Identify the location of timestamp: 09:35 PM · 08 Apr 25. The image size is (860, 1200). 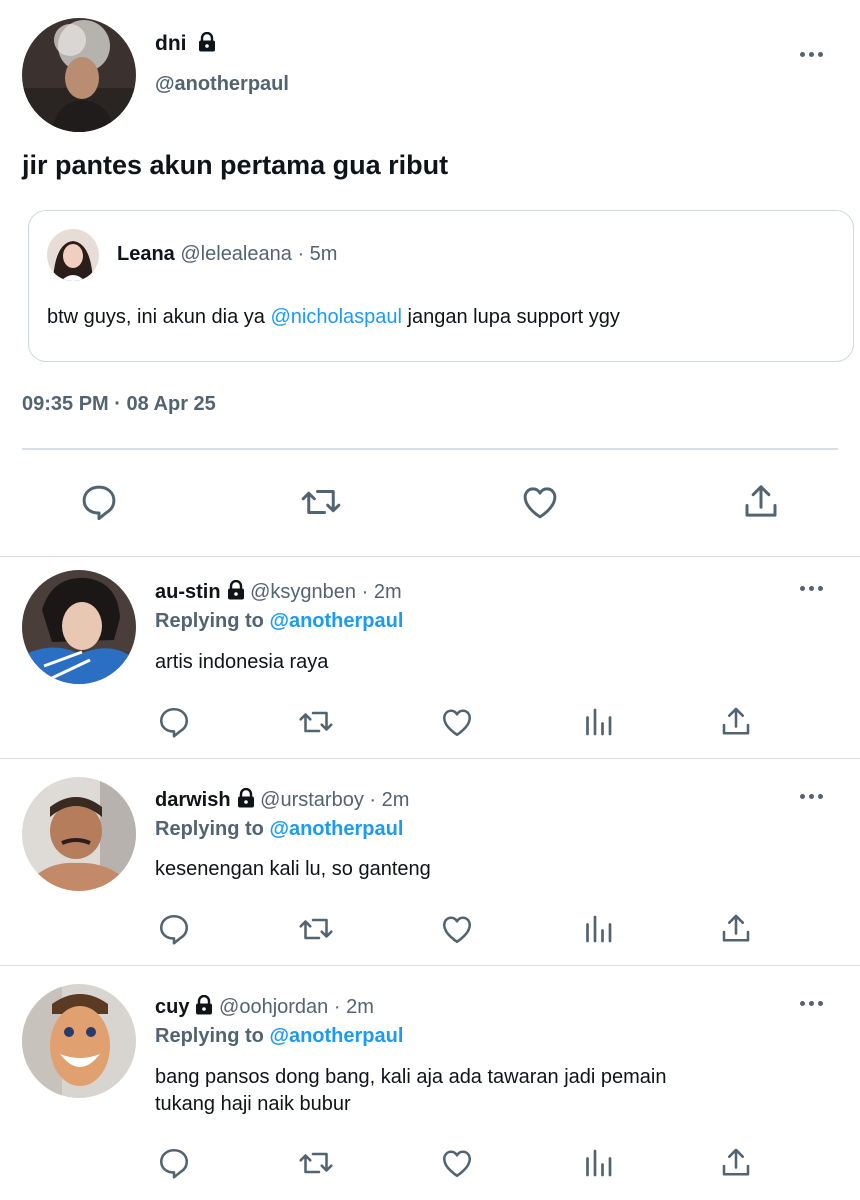
(119, 404).